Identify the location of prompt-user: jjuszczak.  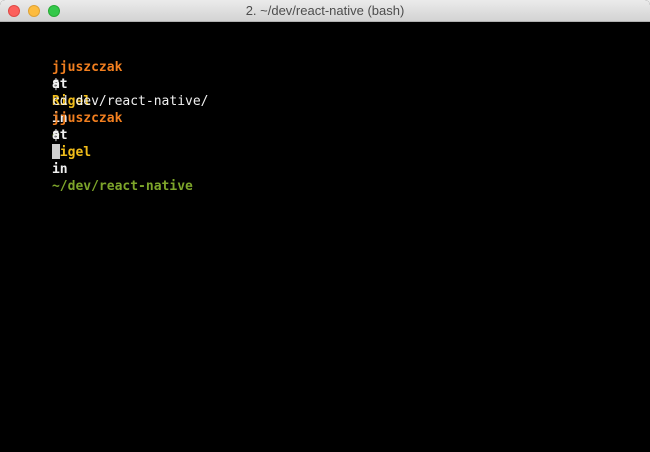
(87, 118).